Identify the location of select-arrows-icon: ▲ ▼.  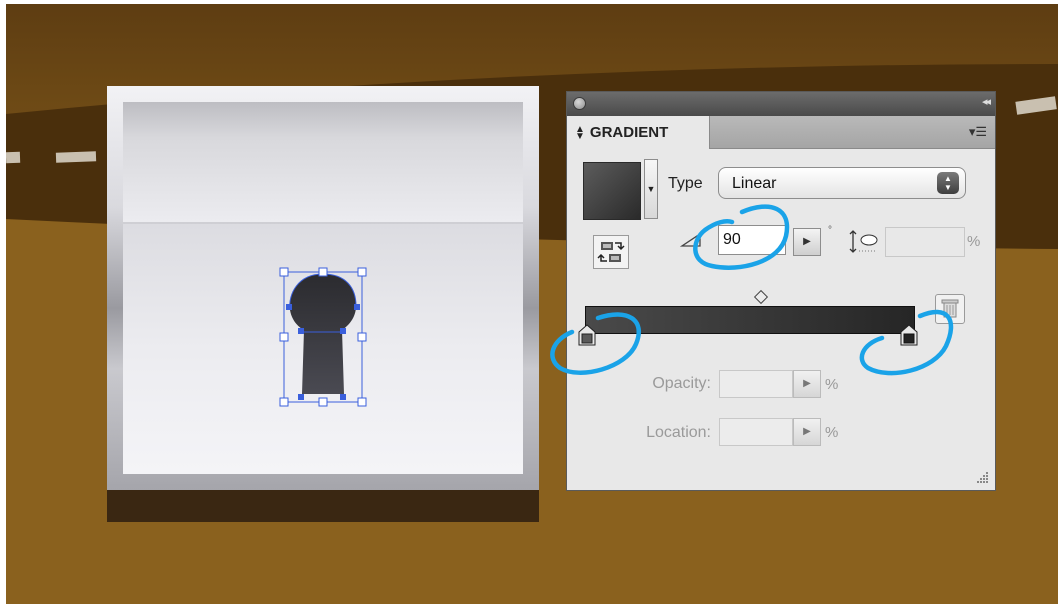
(948, 183).